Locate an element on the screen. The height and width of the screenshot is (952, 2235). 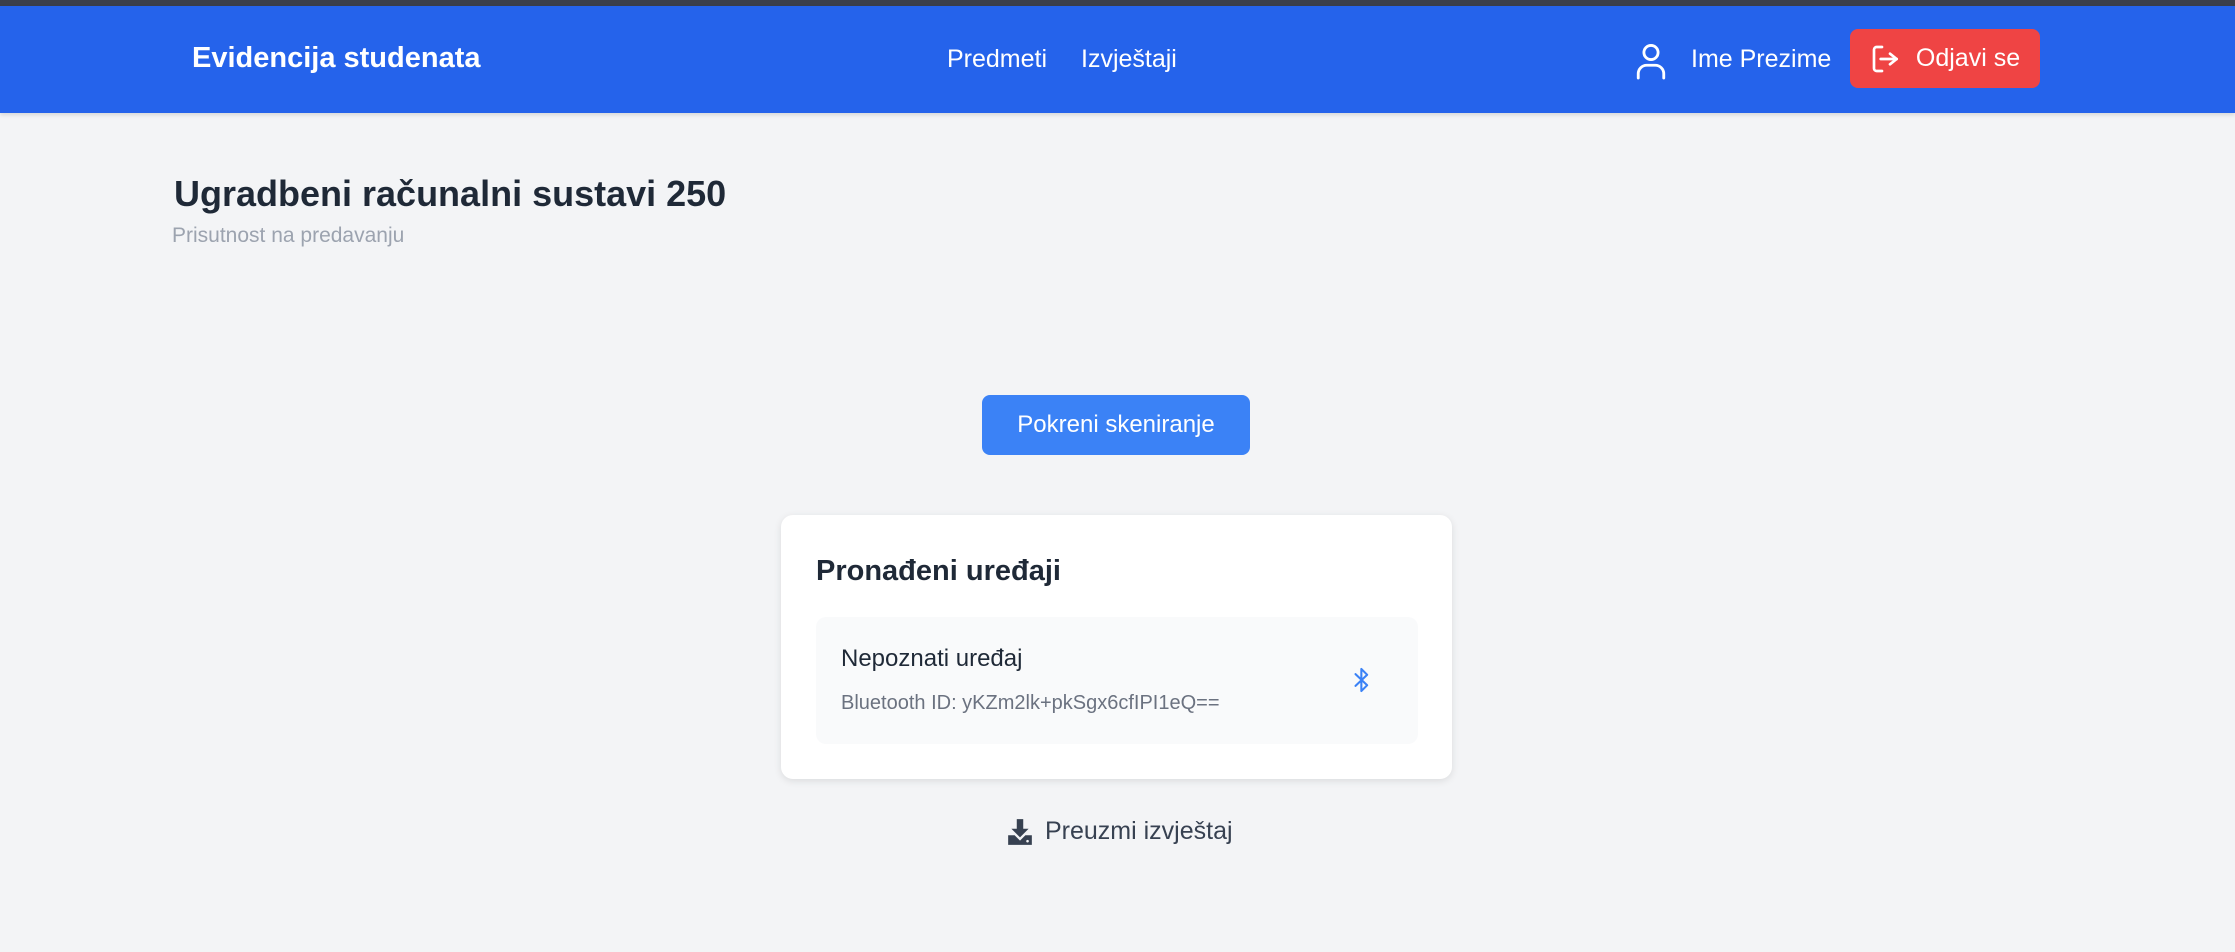
brand-title: Evidencija studenata is located at coordinates (336, 58).